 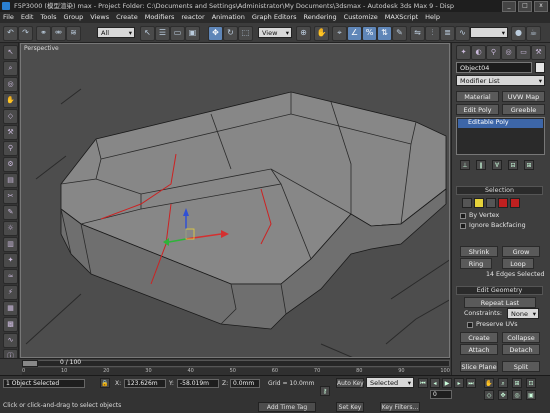 What do you see at coordinates (8, 17) in the screenshot?
I see `menu-file: File` at bounding box center [8, 17].